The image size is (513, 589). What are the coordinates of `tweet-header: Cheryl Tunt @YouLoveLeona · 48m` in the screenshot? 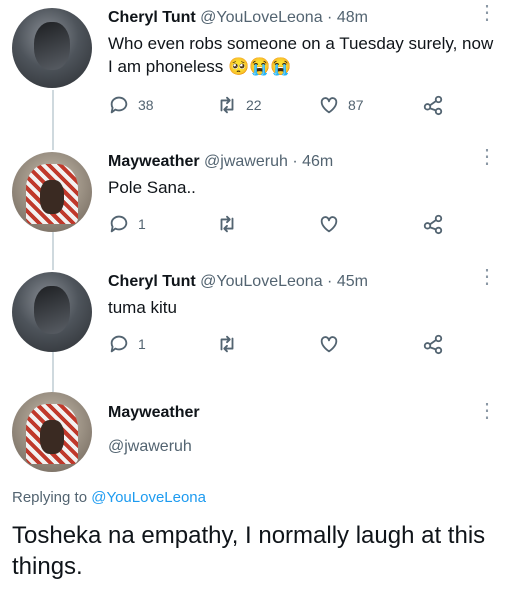 It's located at (303, 18).